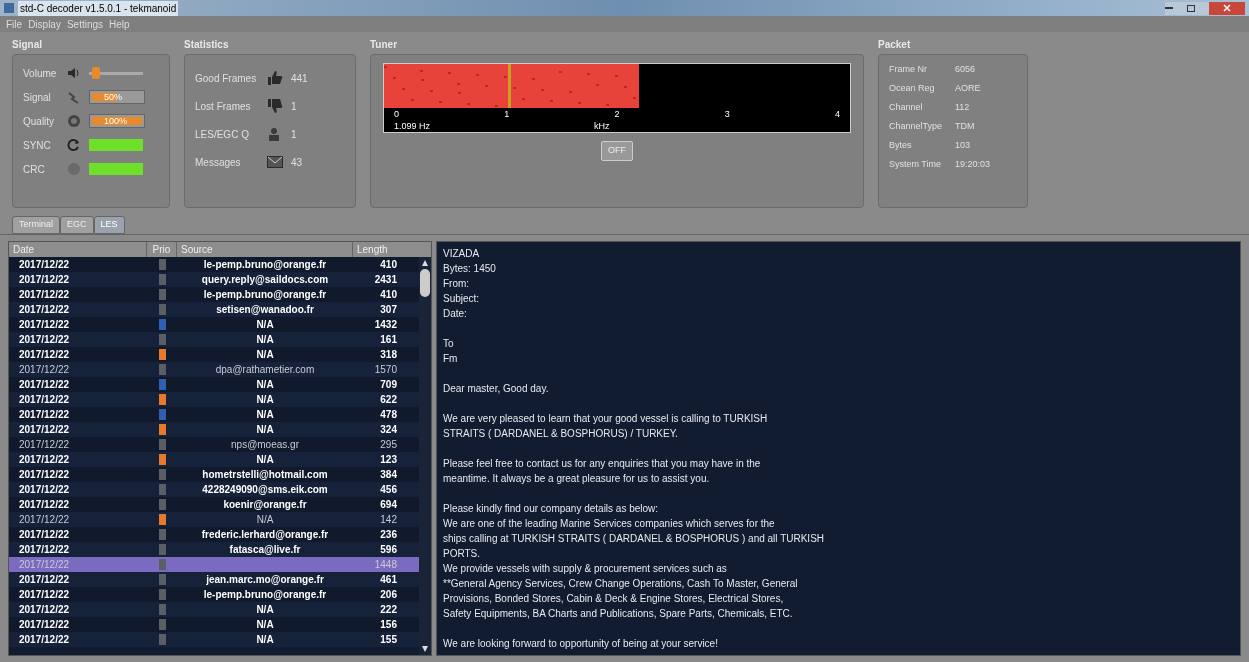 The image size is (1249, 662). Describe the element at coordinates (385, 325) in the screenshot. I see `length-cell-text: 1432` at that location.